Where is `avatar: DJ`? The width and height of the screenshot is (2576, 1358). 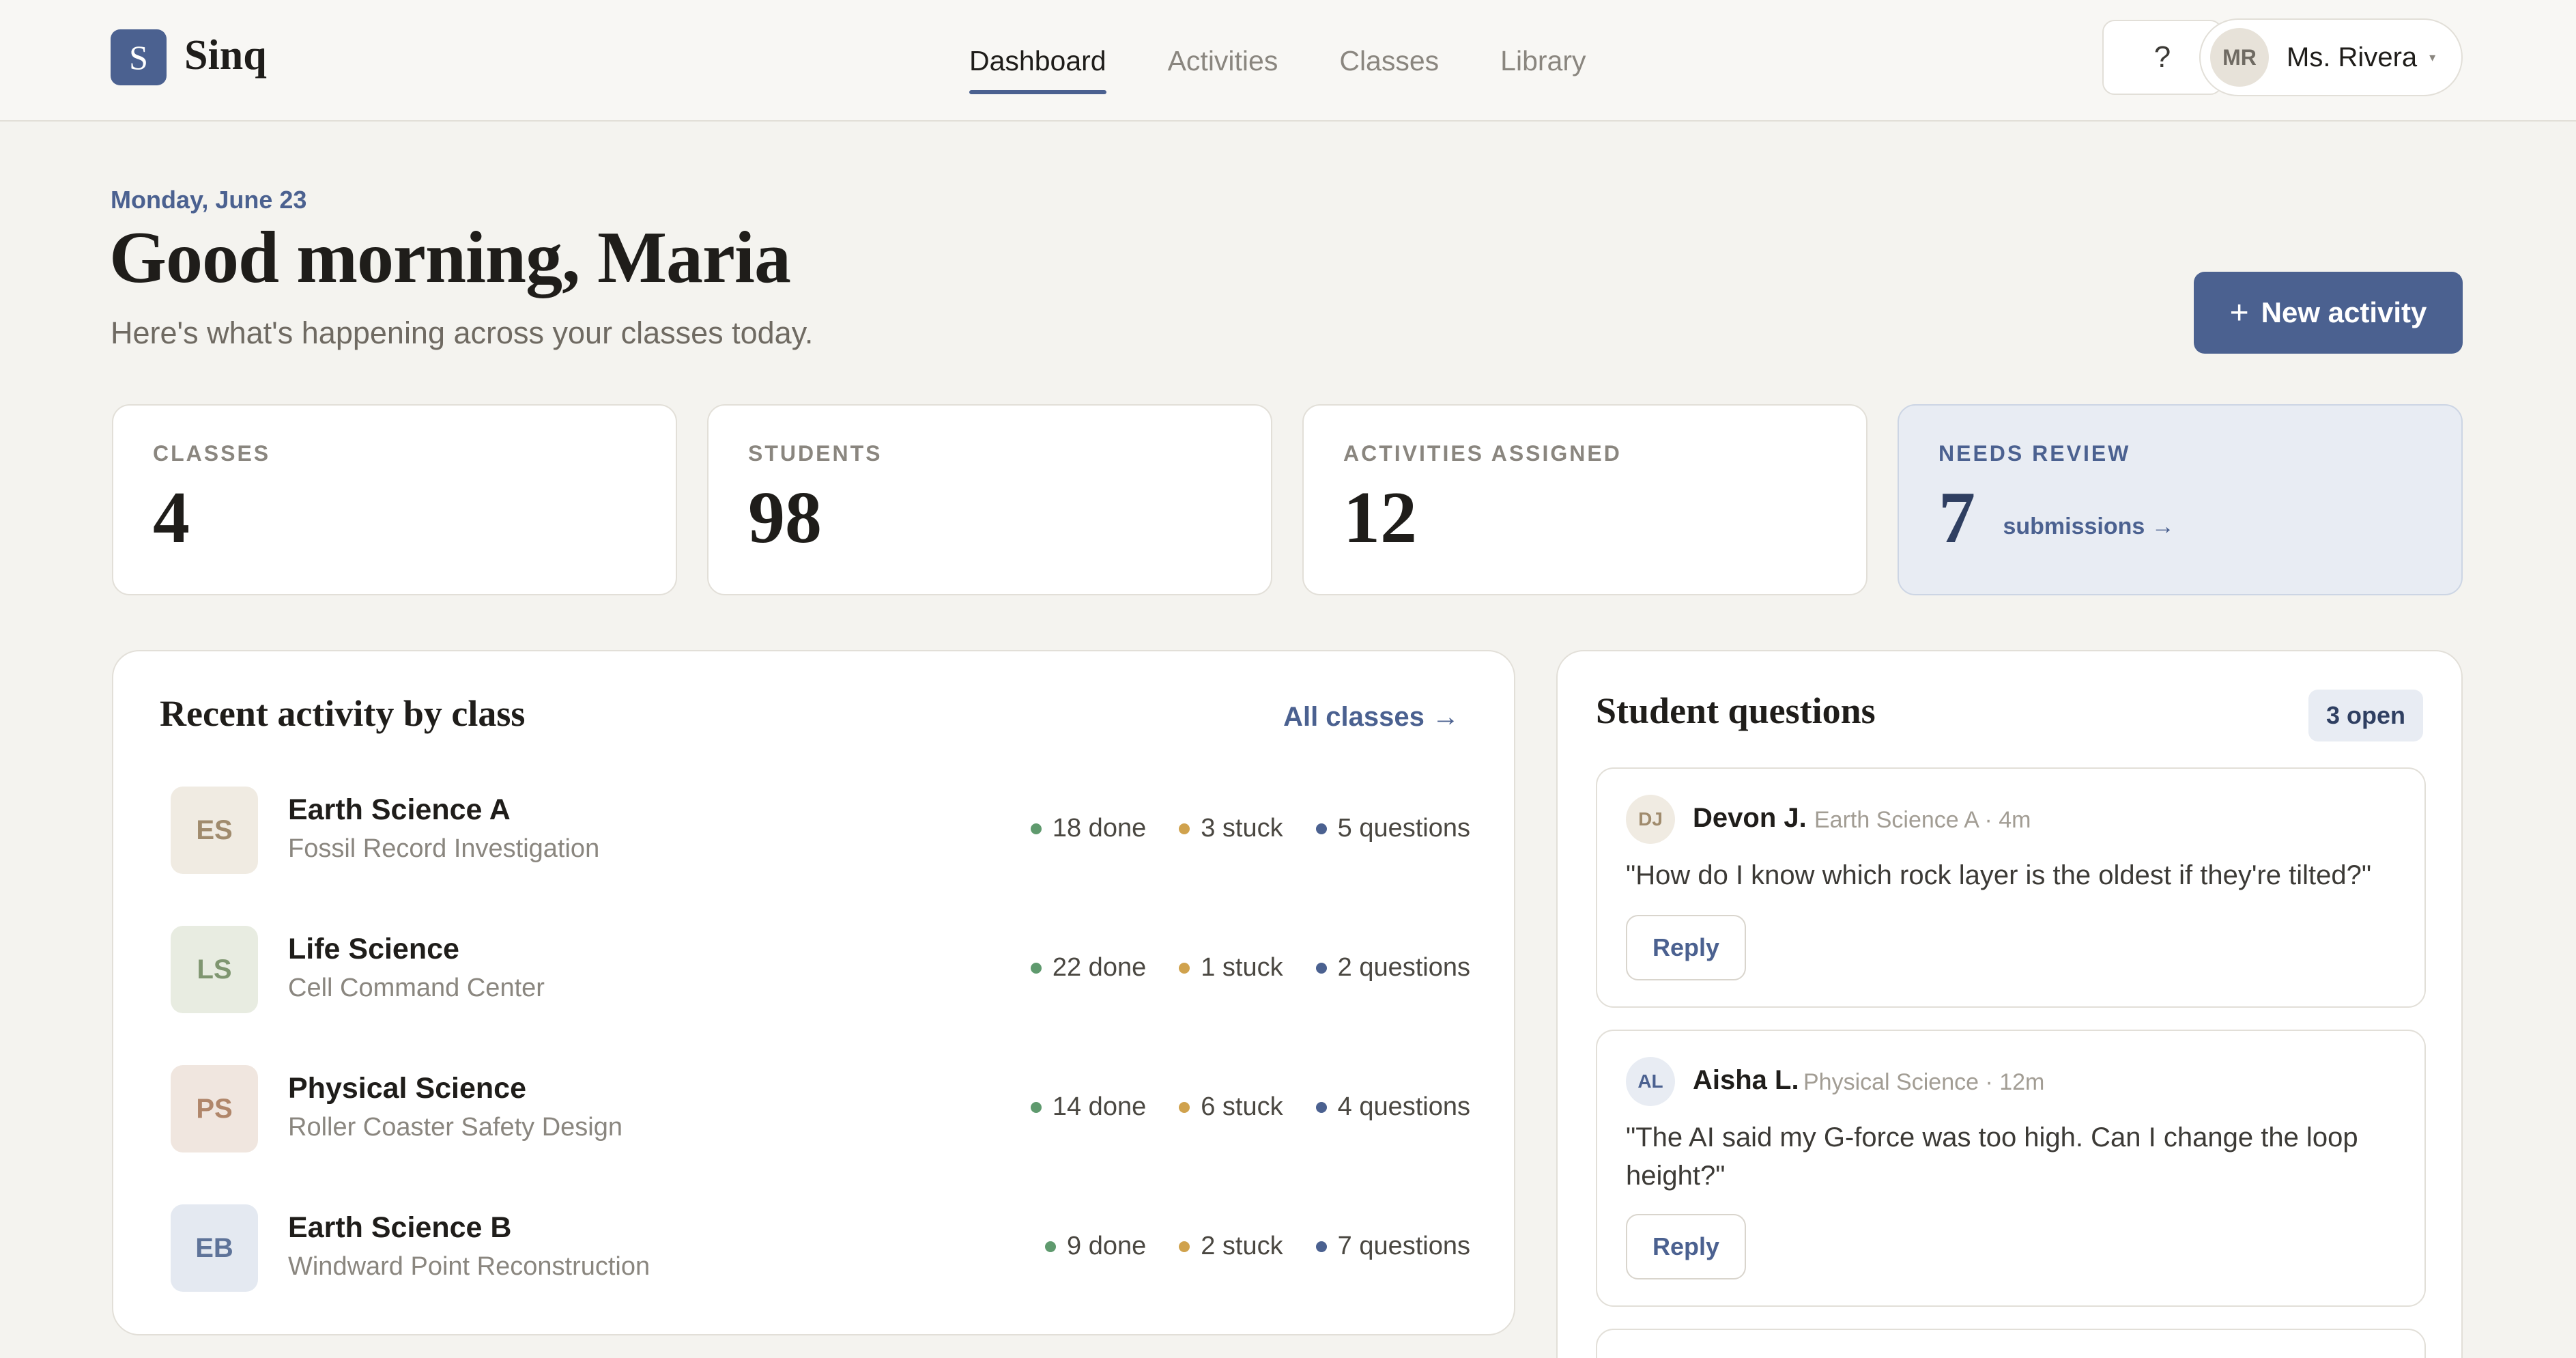 avatar: DJ is located at coordinates (1650, 819).